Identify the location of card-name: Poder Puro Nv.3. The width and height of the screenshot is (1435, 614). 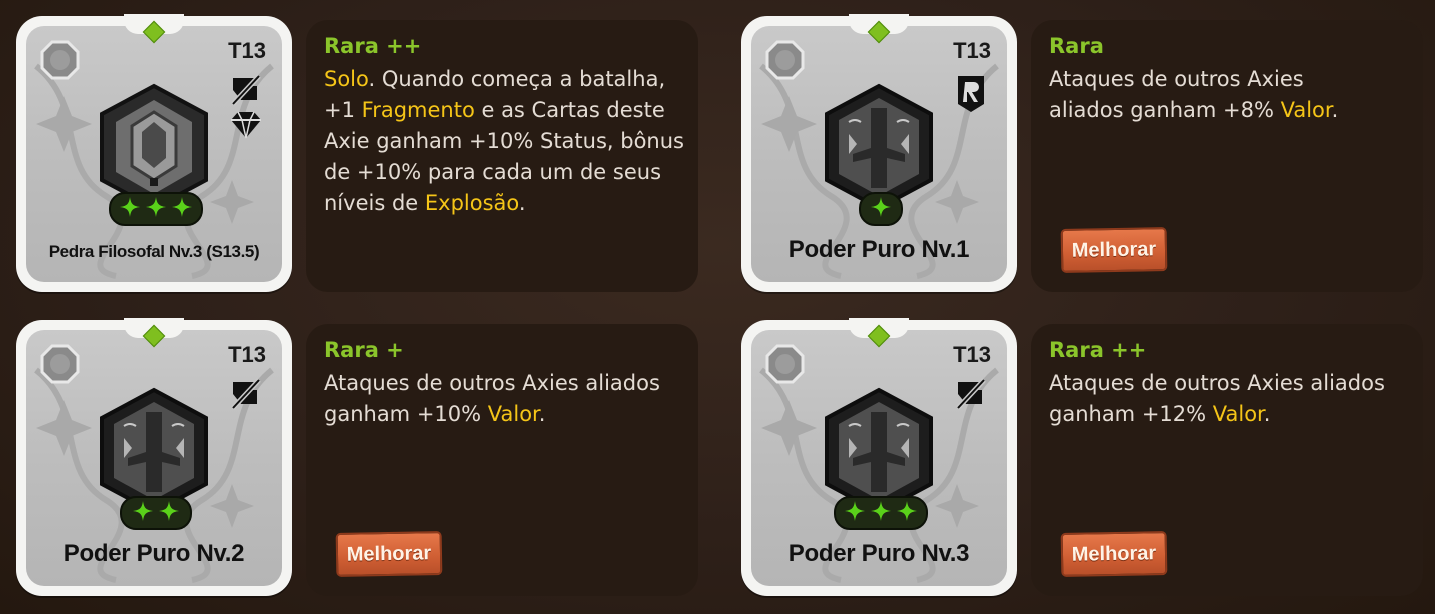
(879, 553).